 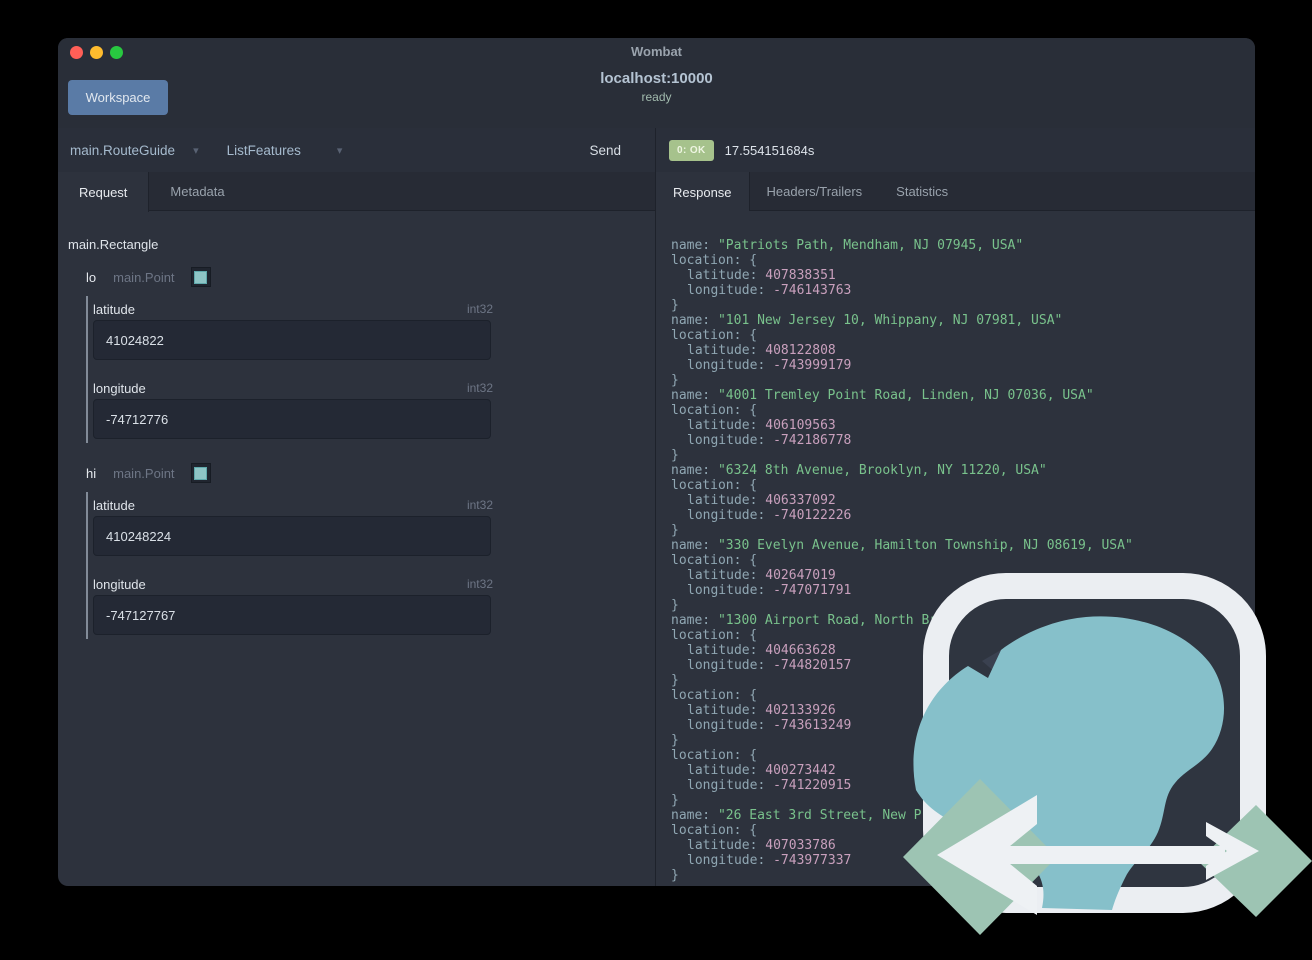 I want to click on target-host: localhost:10000, so click(x=656, y=78).